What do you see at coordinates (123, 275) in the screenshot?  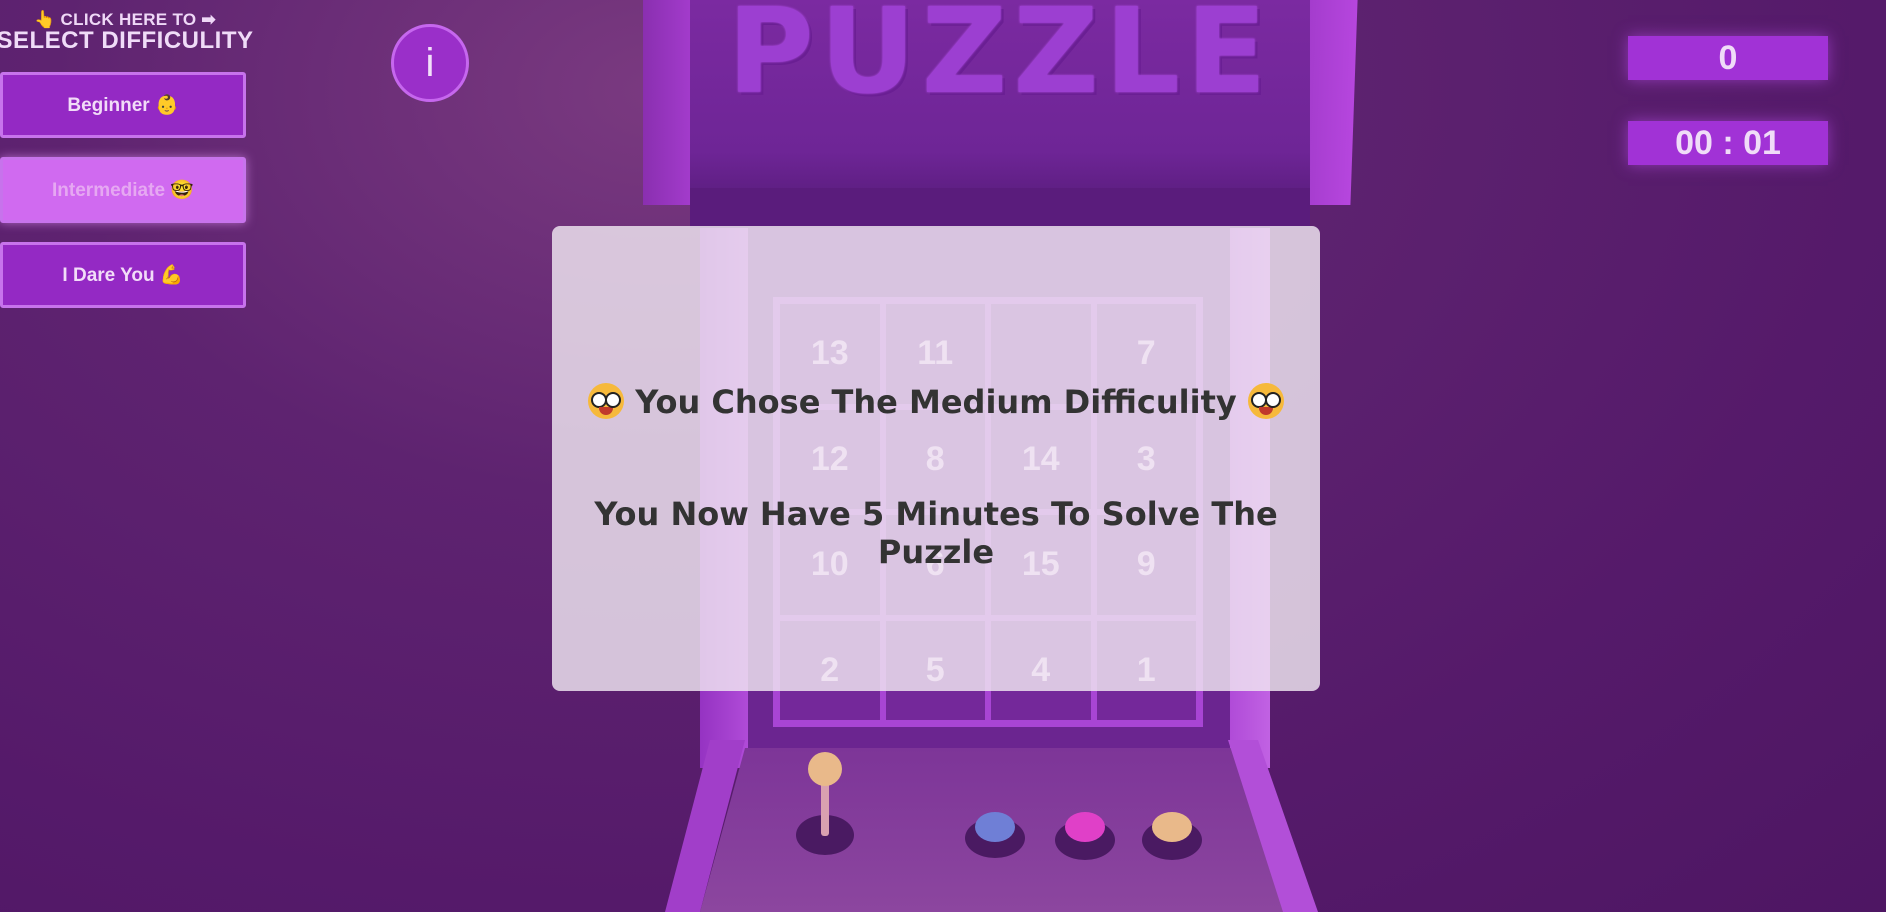 I see `i-dare-you-button: I Dare You 💪` at bounding box center [123, 275].